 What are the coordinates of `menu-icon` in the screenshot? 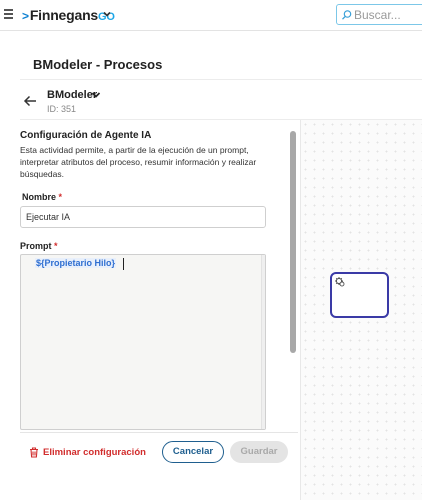 It's located at (8, 14).